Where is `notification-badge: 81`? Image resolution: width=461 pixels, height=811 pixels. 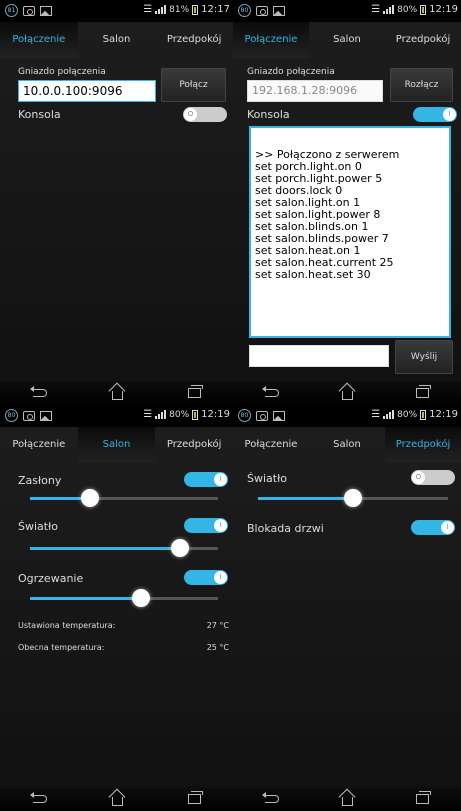
notification-badge: 81 is located at coordinates (11, 10).